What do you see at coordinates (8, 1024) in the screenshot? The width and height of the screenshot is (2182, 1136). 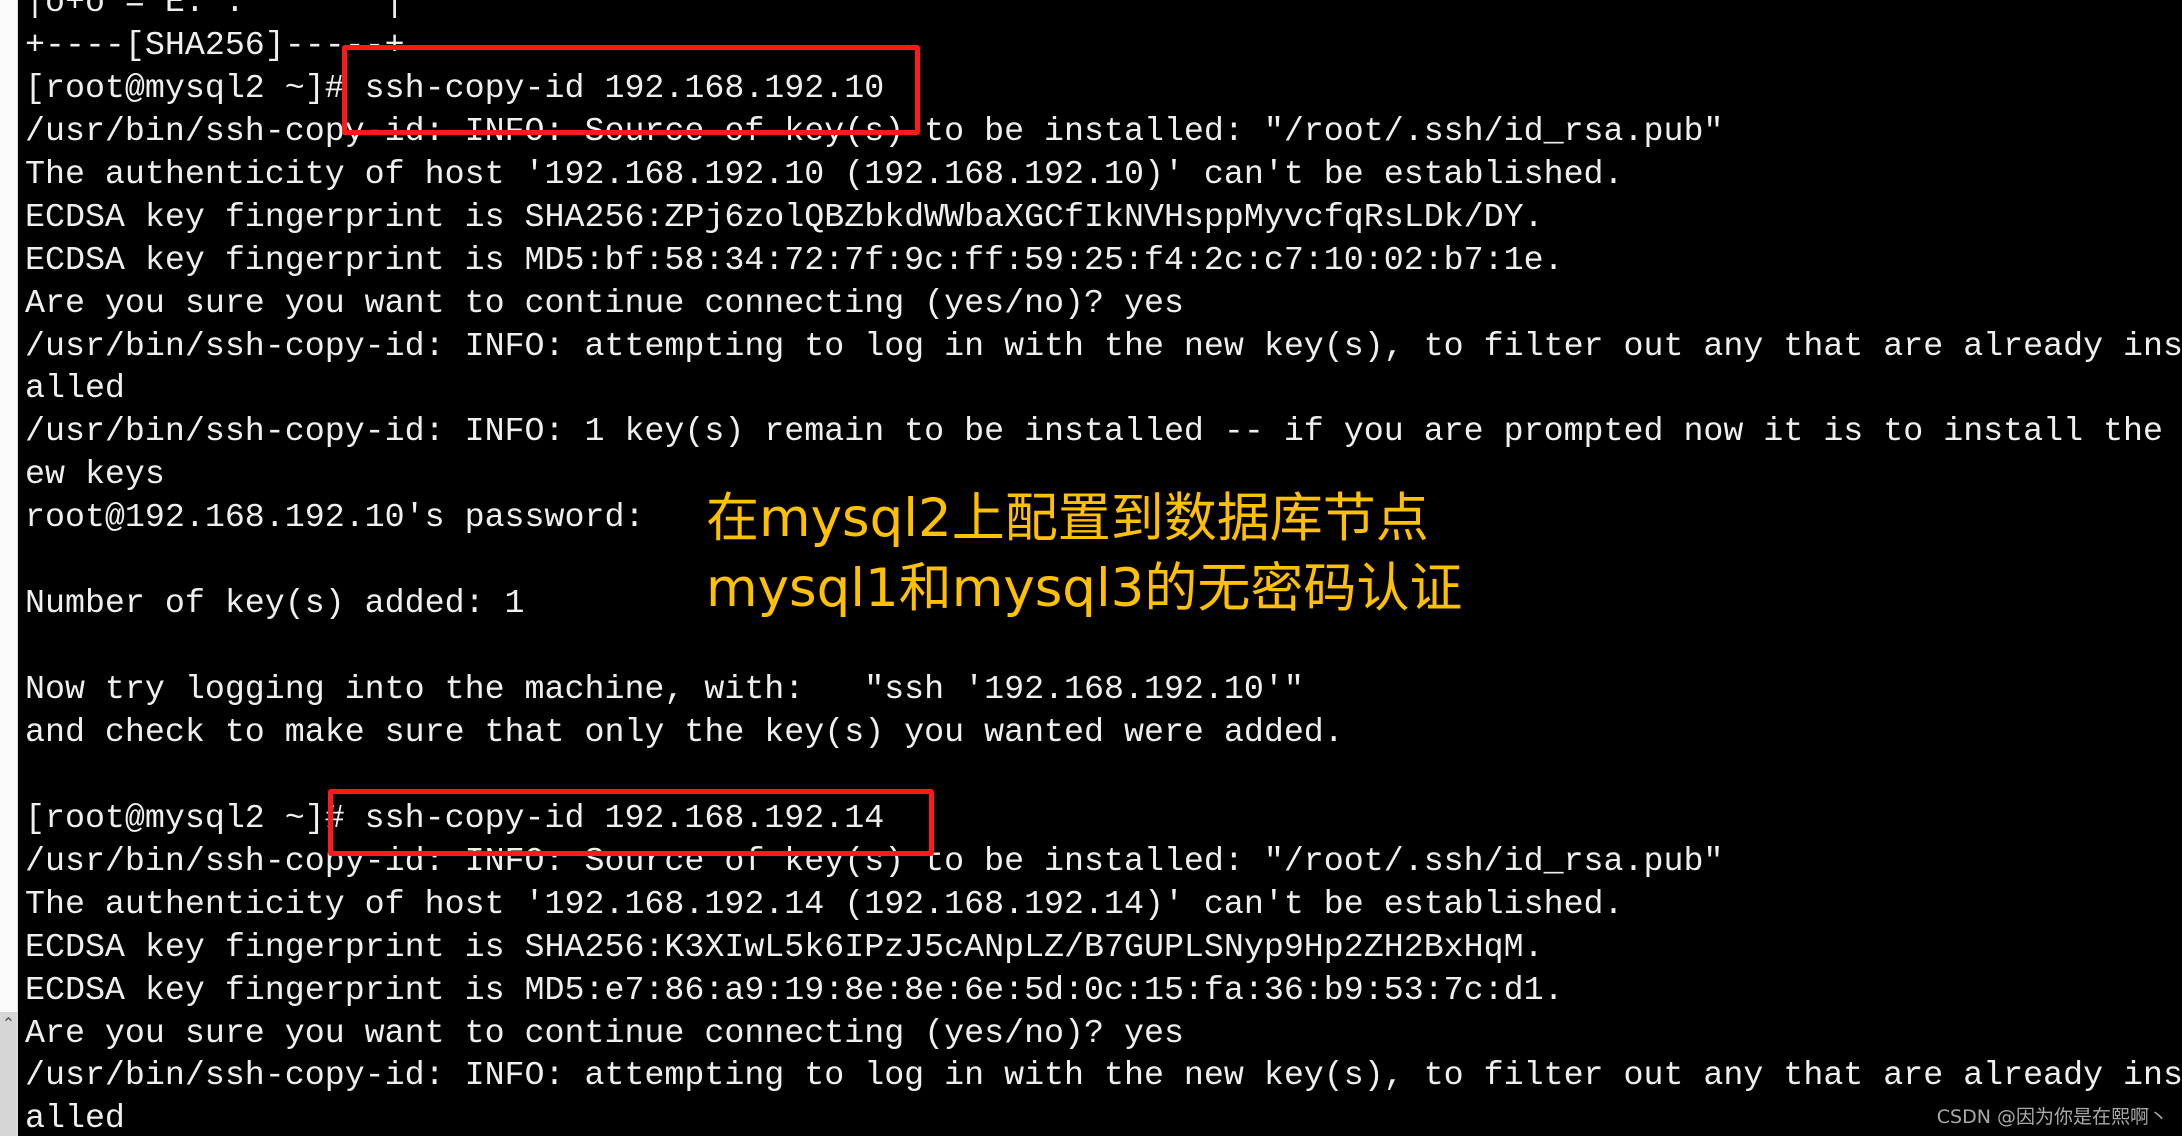 I see `chevron-up-icon: ⌃` at bounding box center [8, 1024].